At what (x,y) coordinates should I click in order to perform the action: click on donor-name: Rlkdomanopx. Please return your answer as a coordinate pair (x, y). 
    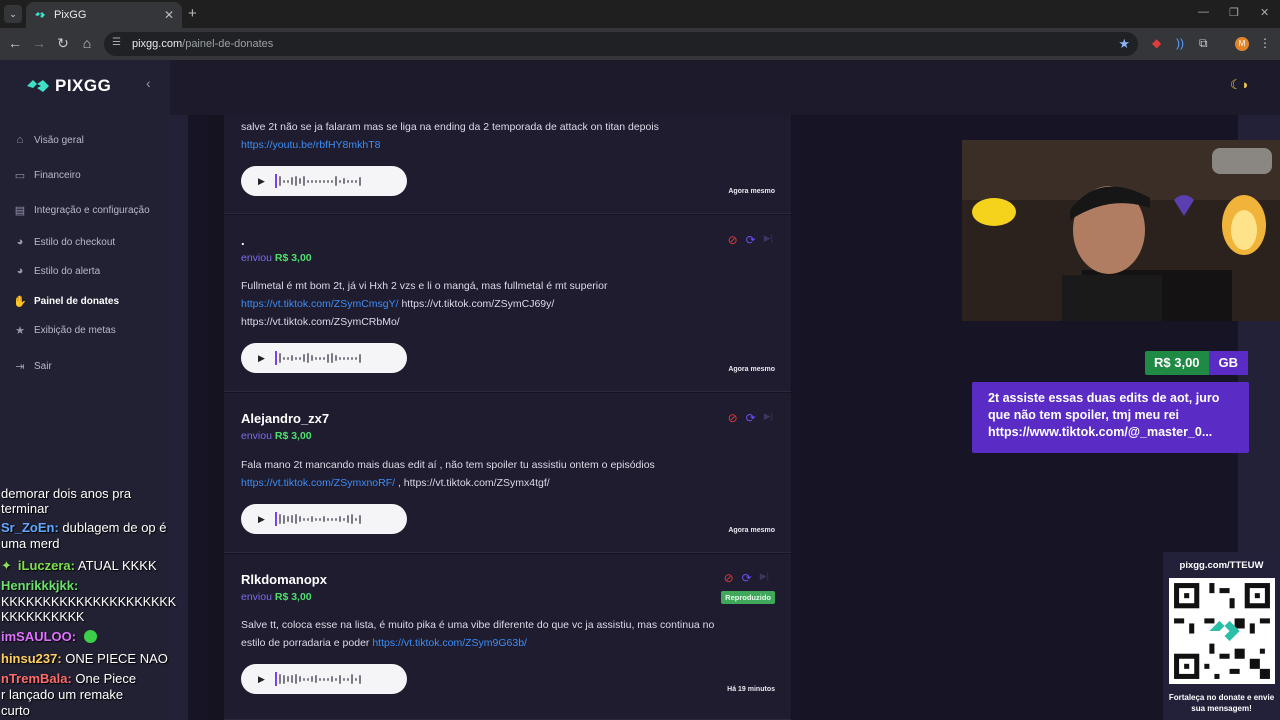
    Looking at the image, I should click on (284, 579).